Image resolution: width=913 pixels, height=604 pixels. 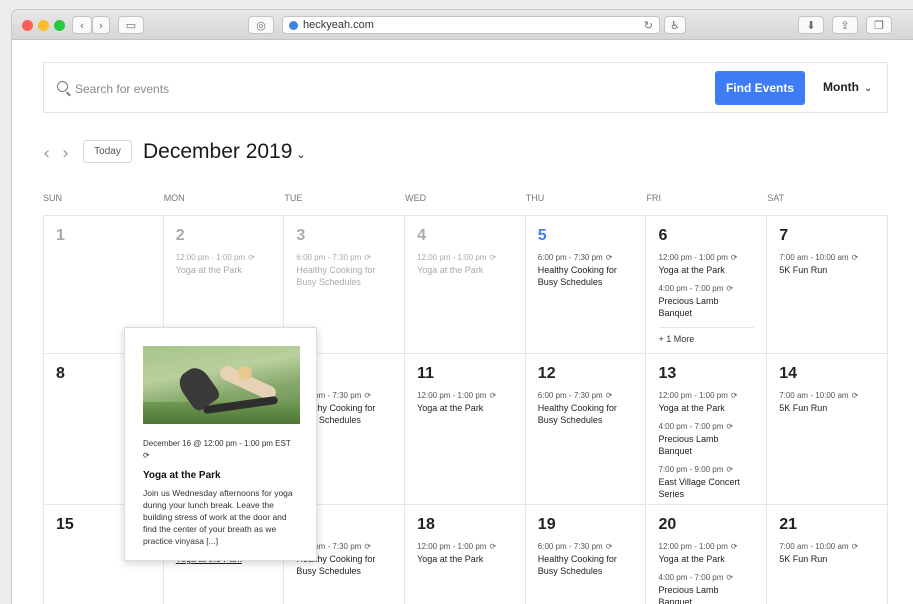 What do you see at coordinates (59, 25) in the screenshot?
I see `zoom-window-button` at bounding box center [59, 25].